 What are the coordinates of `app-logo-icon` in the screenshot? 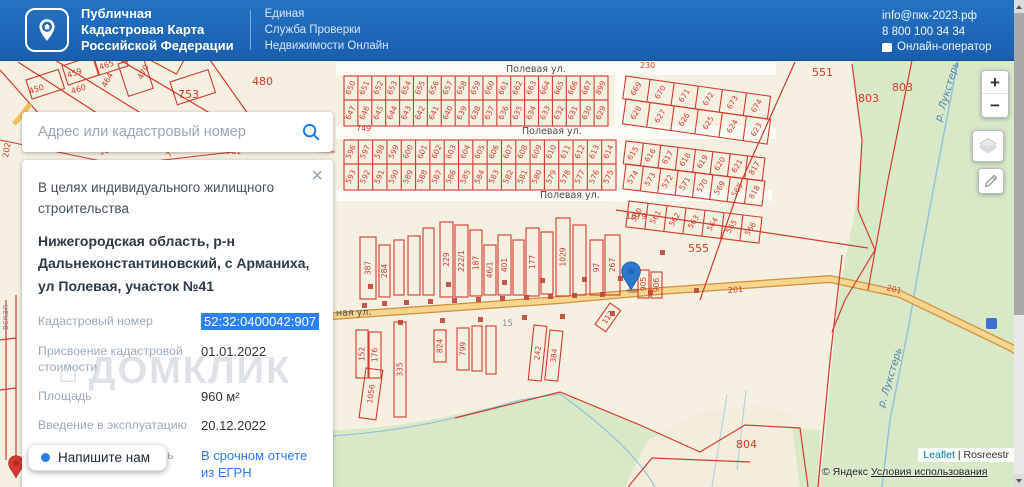 It's located at (47, 30).